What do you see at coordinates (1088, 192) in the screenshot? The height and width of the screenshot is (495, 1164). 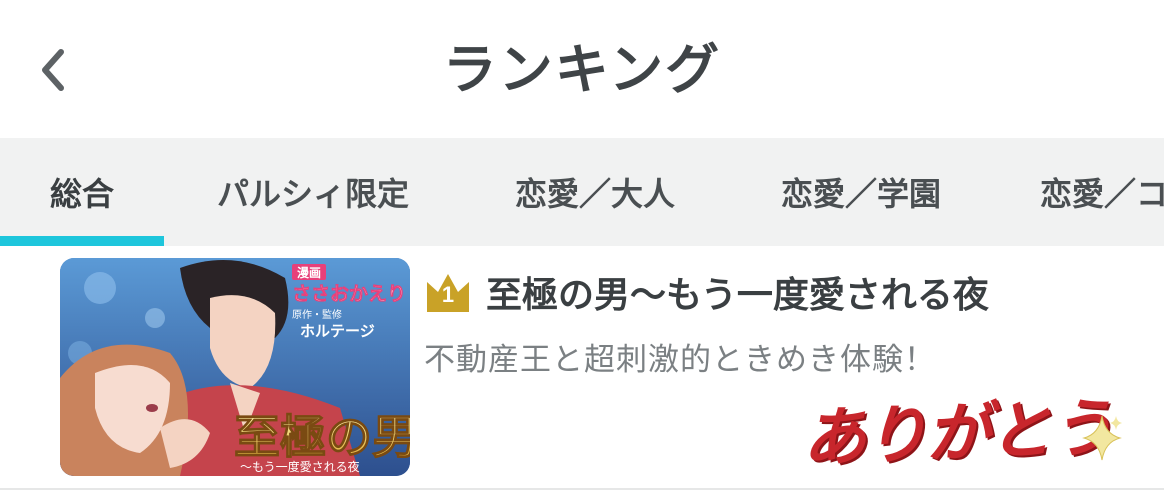 I see `tab-romance-comedy: 恋愛／コ` at bounding box center [1088, 192].